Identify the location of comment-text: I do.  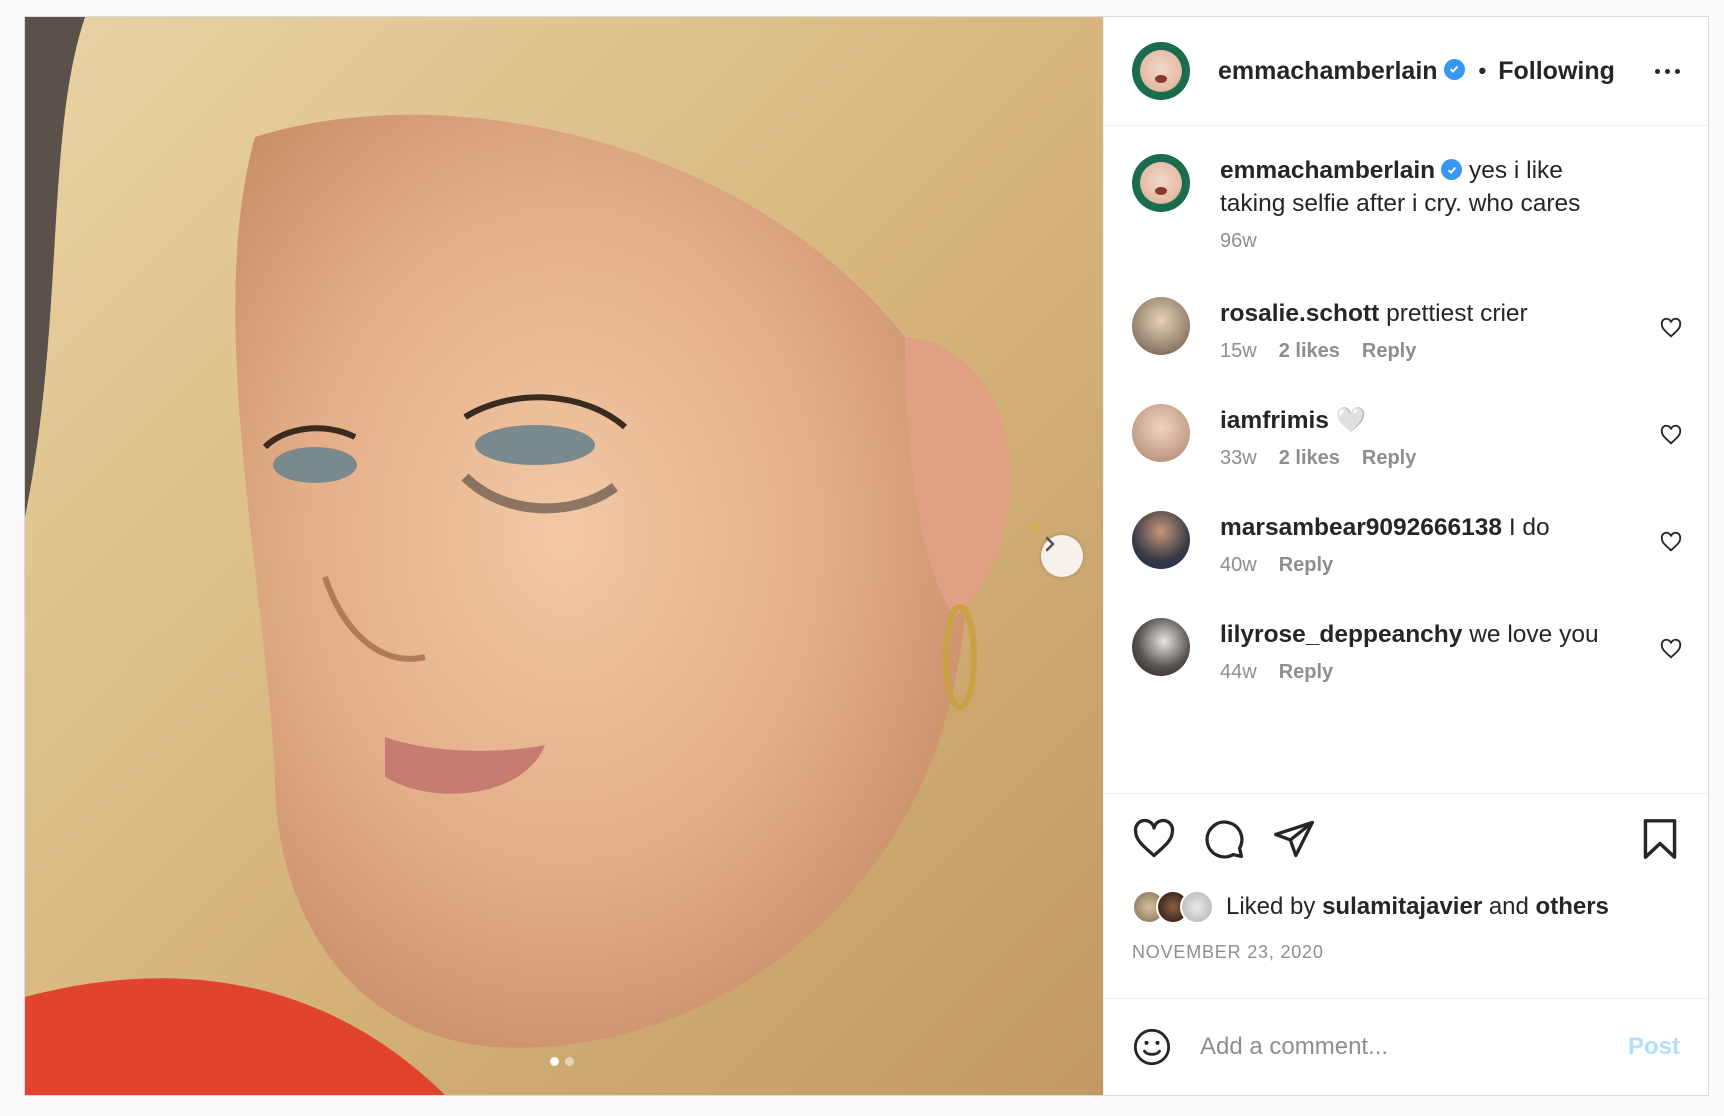
(1529, 527).